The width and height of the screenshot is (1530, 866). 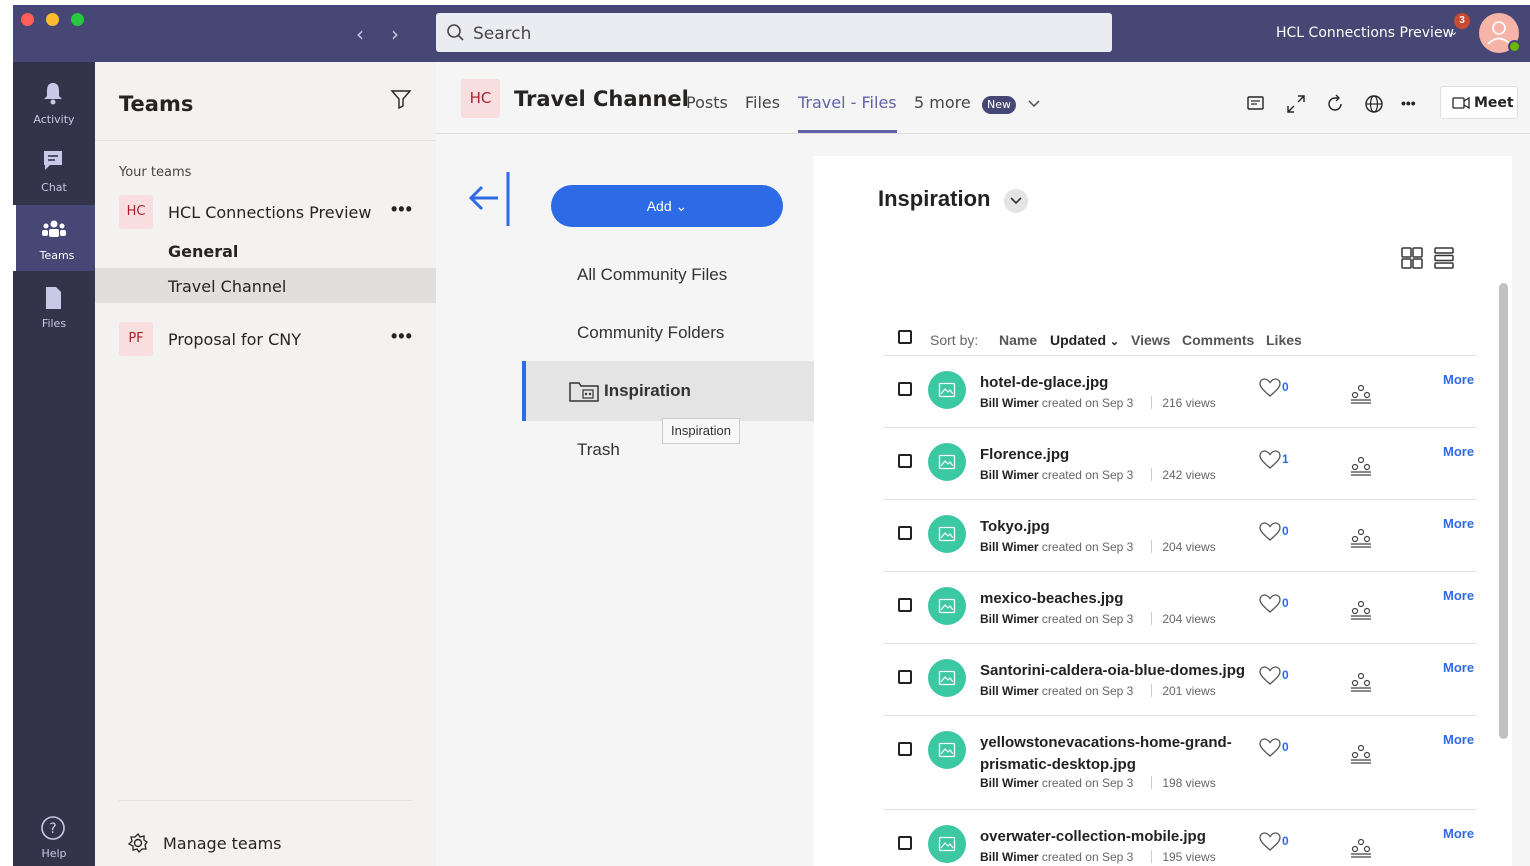 What do you see at coordinates (203, 251) in the screenshot?
I see `channel-item-general: General` at bounding box center [203, 251].